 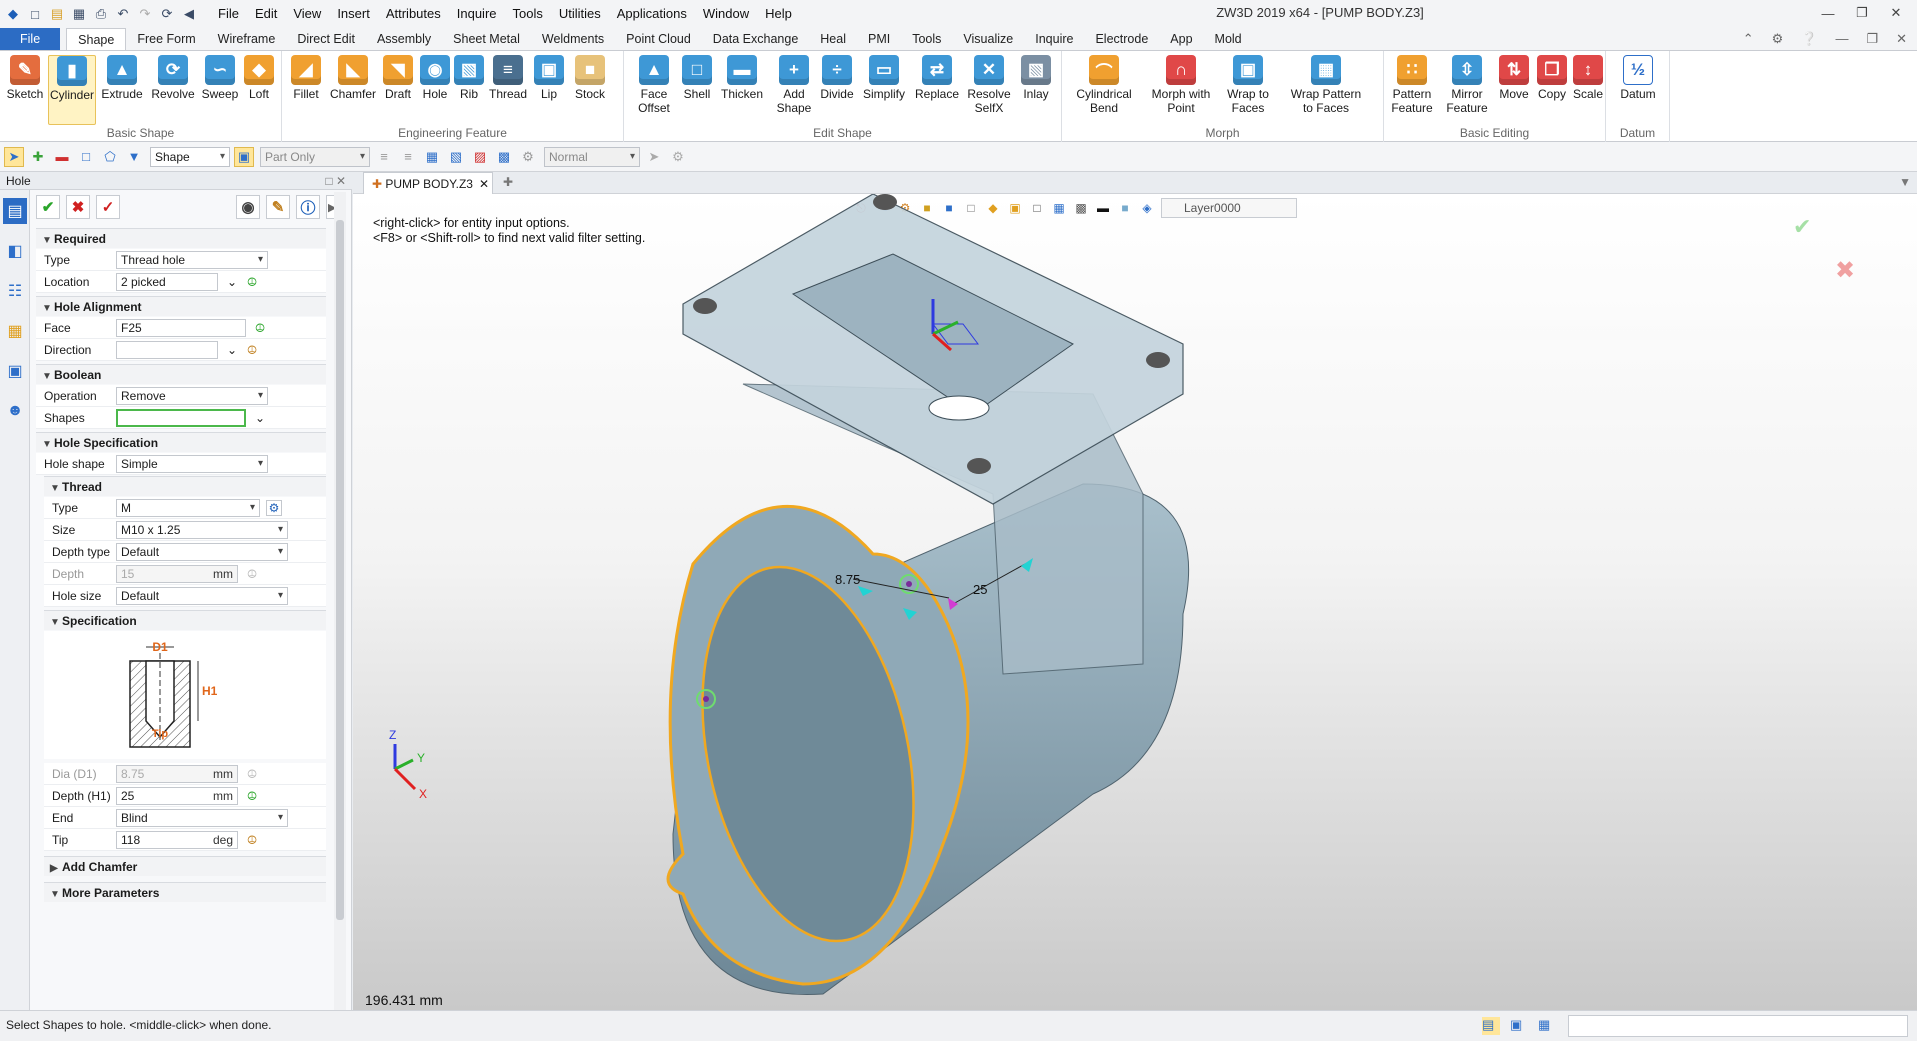 I want to click on section-hole-specification: ▼ Hole Specification, so click(x=181, y=442).